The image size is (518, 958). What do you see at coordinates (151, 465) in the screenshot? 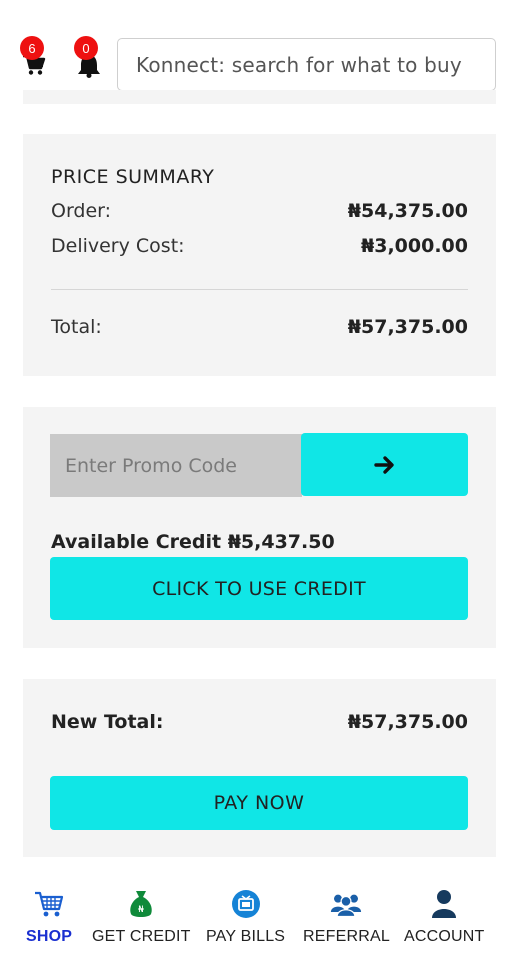
I see `promo-code-placeholder: Enter Promo Code` at bounding box center [151, 465].